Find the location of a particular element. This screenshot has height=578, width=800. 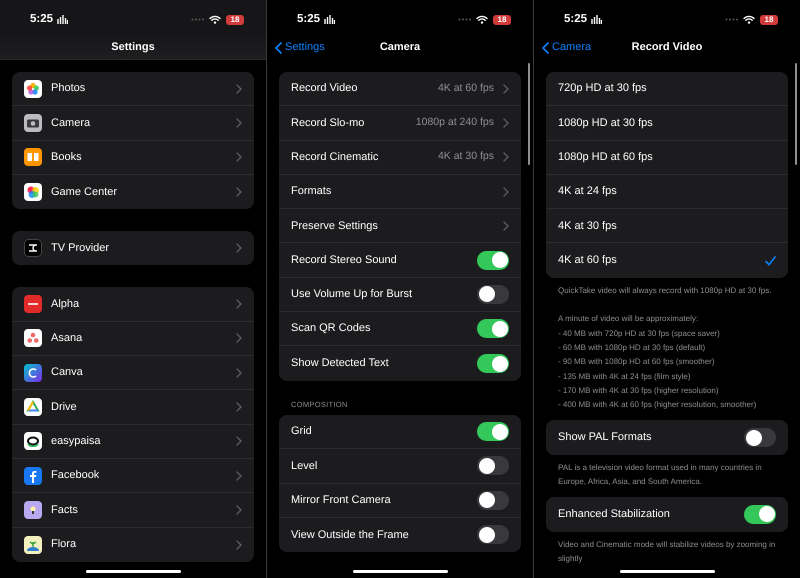

settings-row: Books is located at coordinates (133, 157).